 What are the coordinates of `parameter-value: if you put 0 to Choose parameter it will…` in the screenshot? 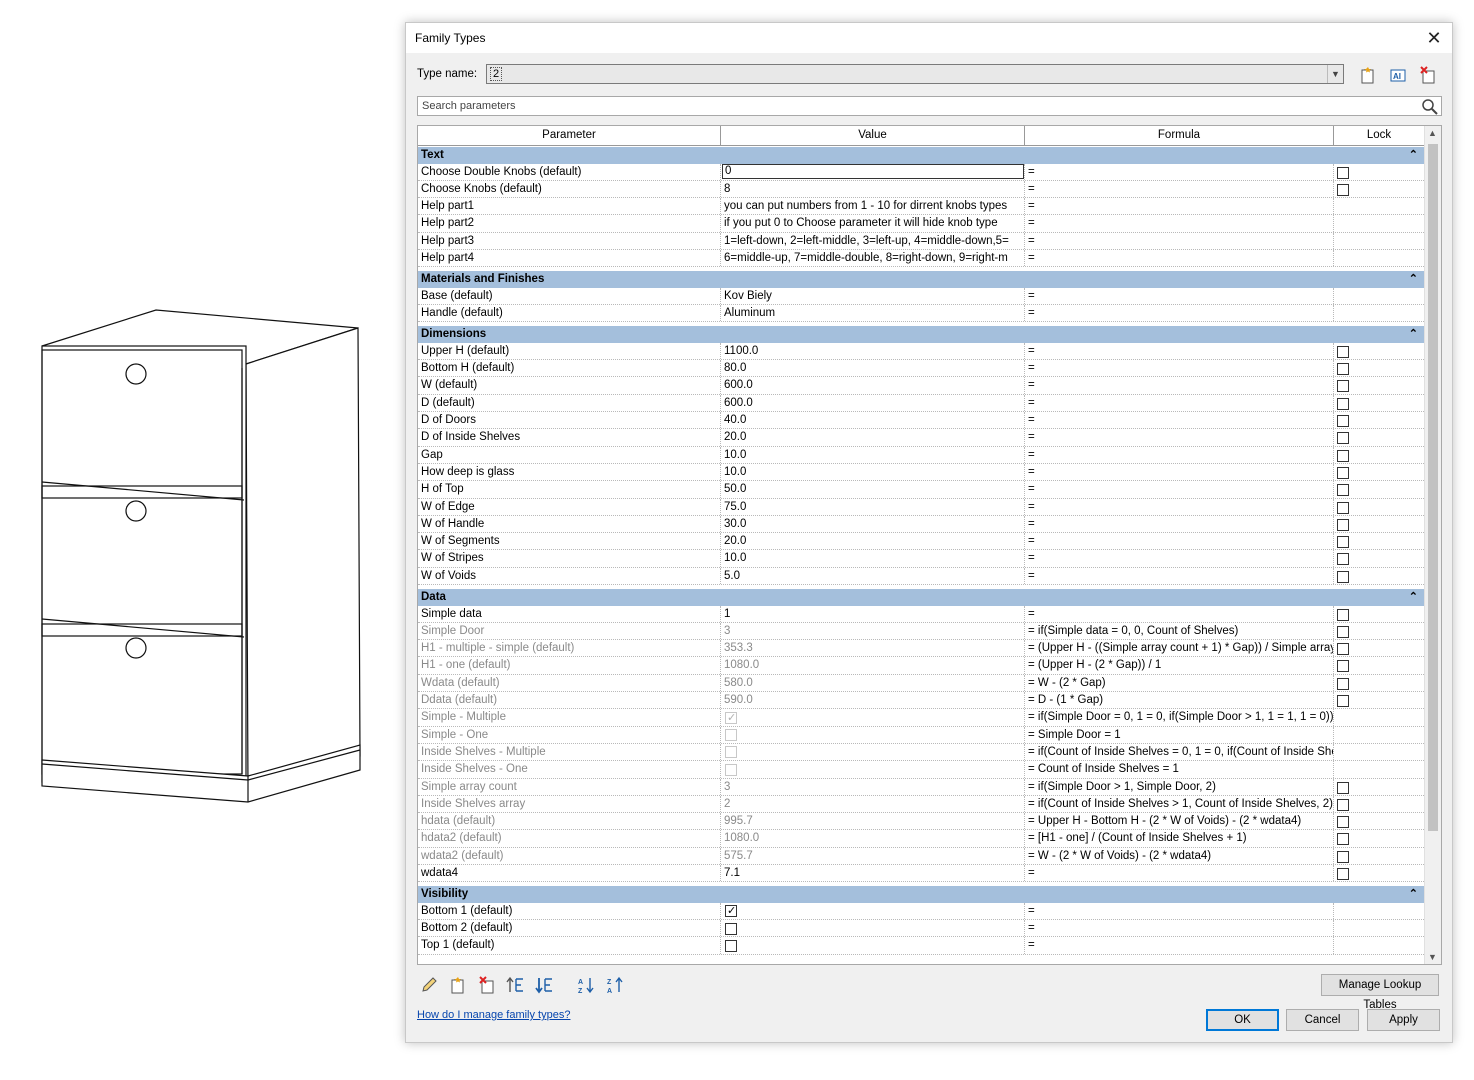 It's located at (873, 223).